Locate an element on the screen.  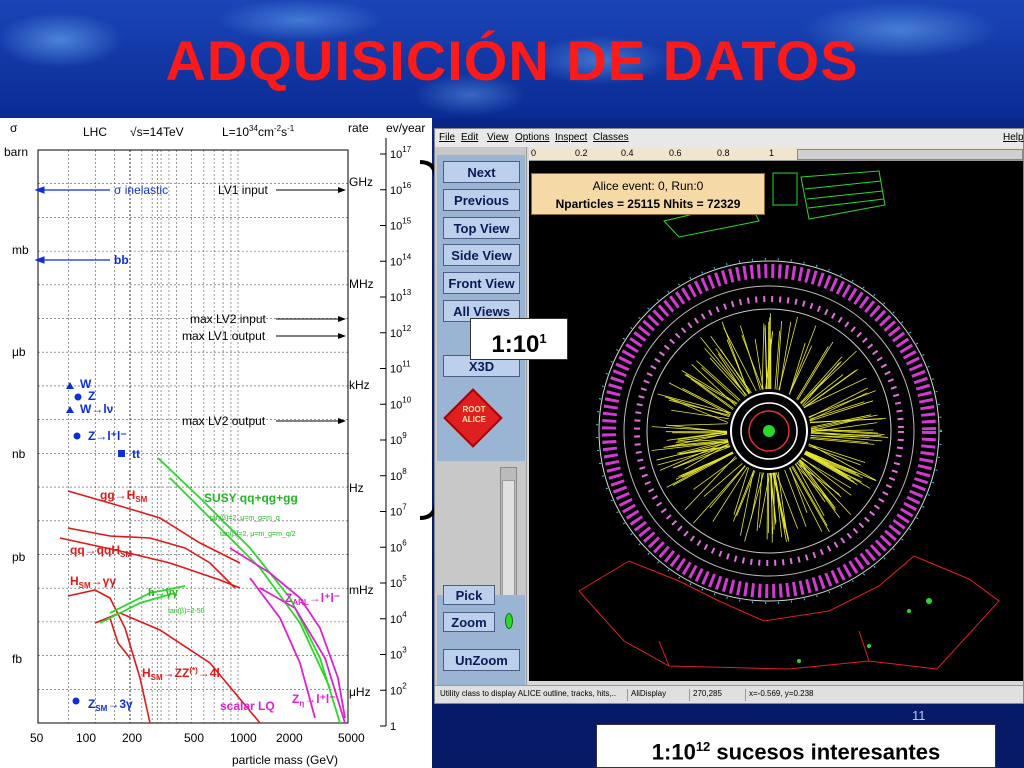
top-view-button: Top View is located at coordinates (481, 228).